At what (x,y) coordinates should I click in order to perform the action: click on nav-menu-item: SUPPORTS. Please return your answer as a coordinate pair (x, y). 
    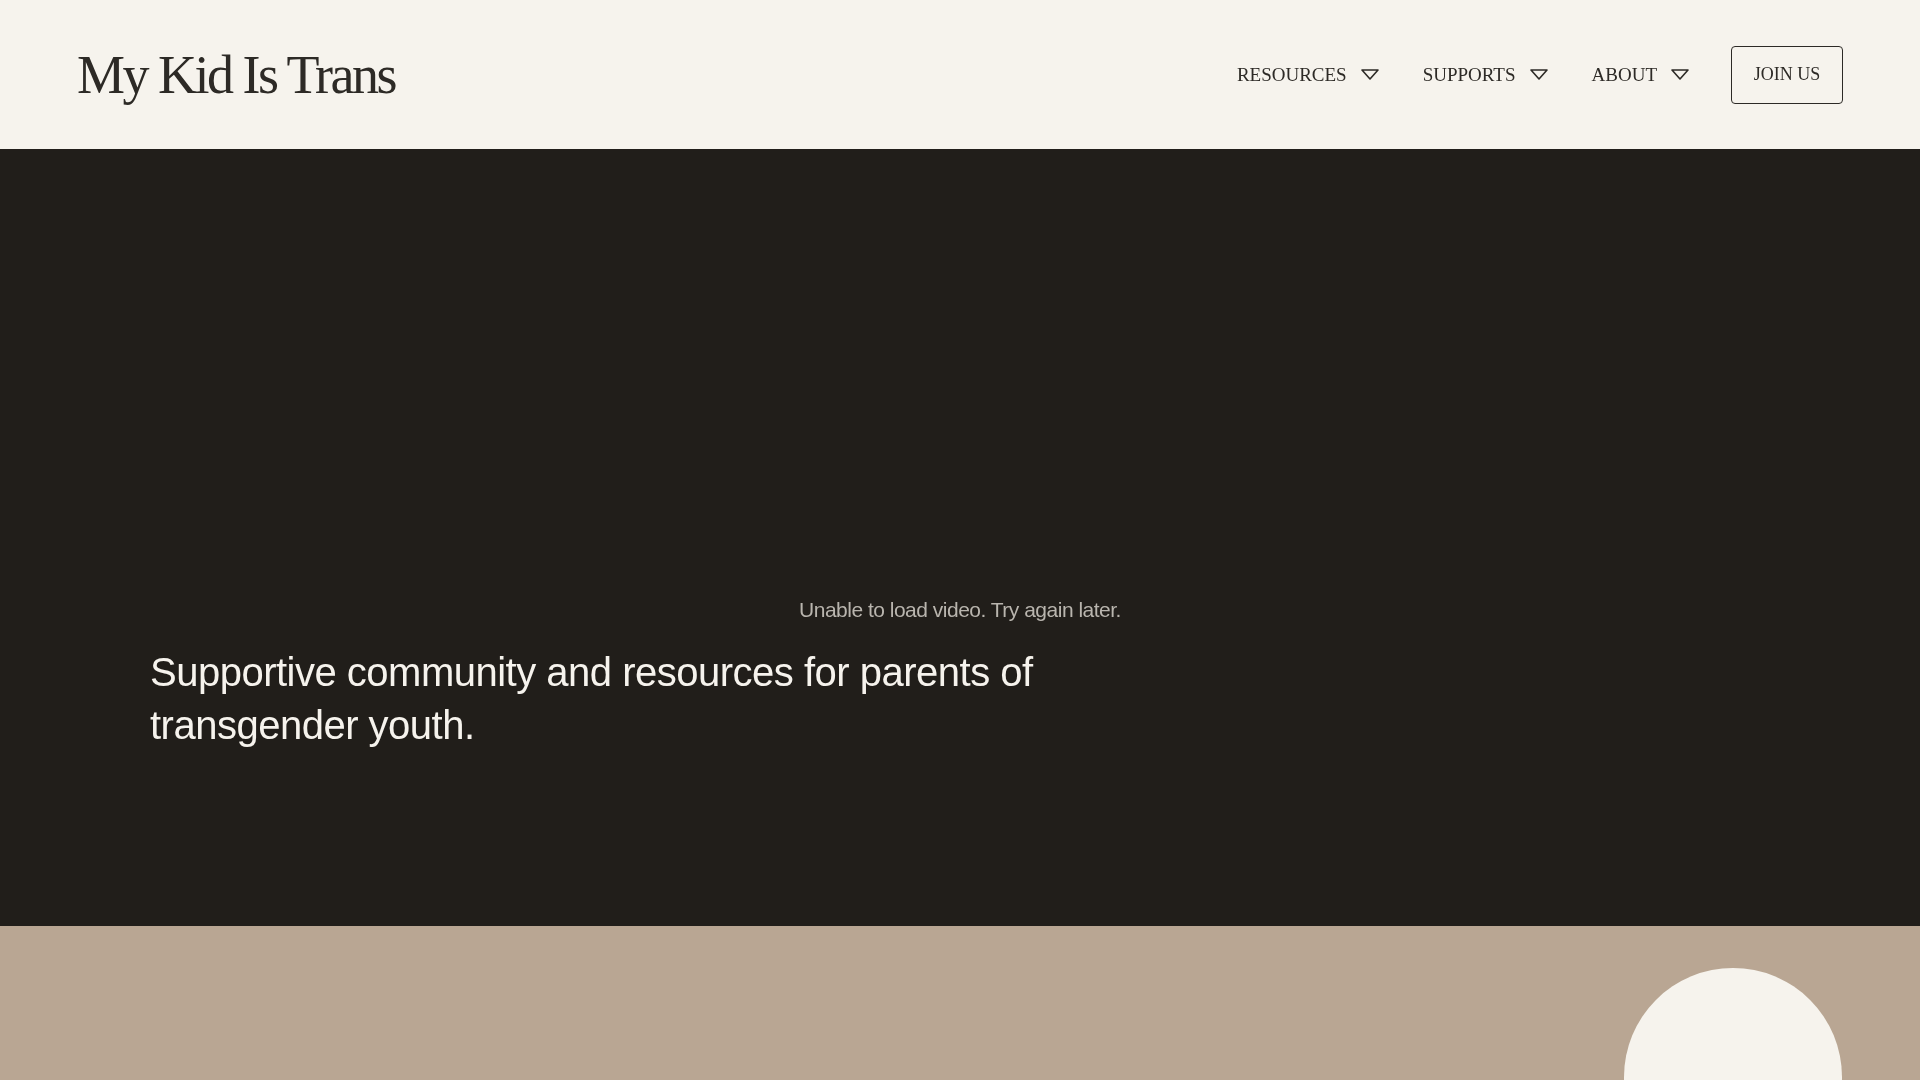
    Looking at the image, I should click on (1485, 74).